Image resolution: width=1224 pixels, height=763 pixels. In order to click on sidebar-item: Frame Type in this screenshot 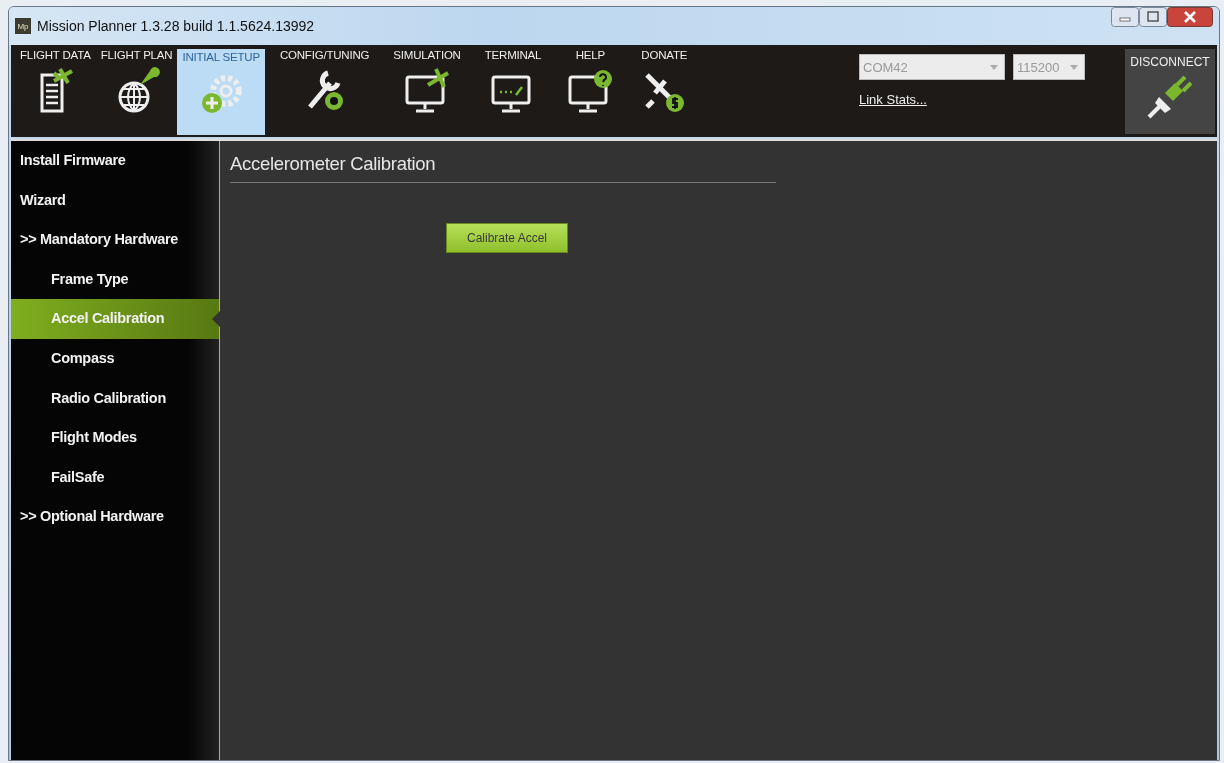, I will do `click(115, 279)`.